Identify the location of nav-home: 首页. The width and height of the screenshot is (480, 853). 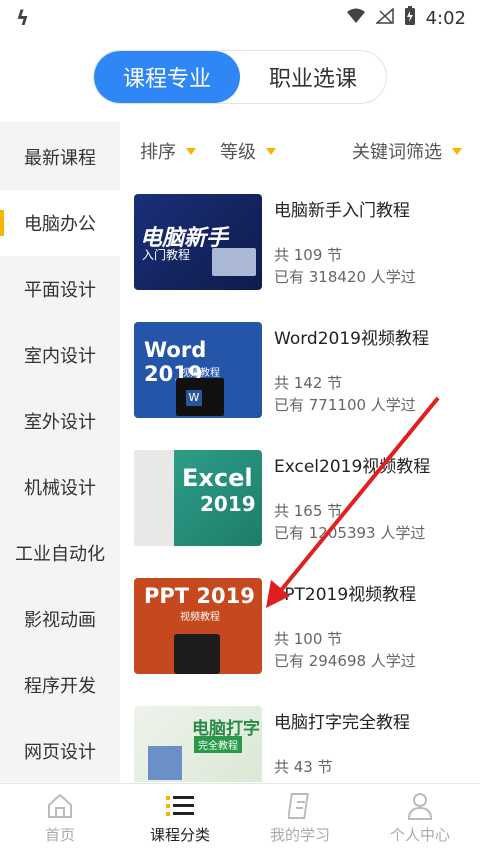
(60, 818).